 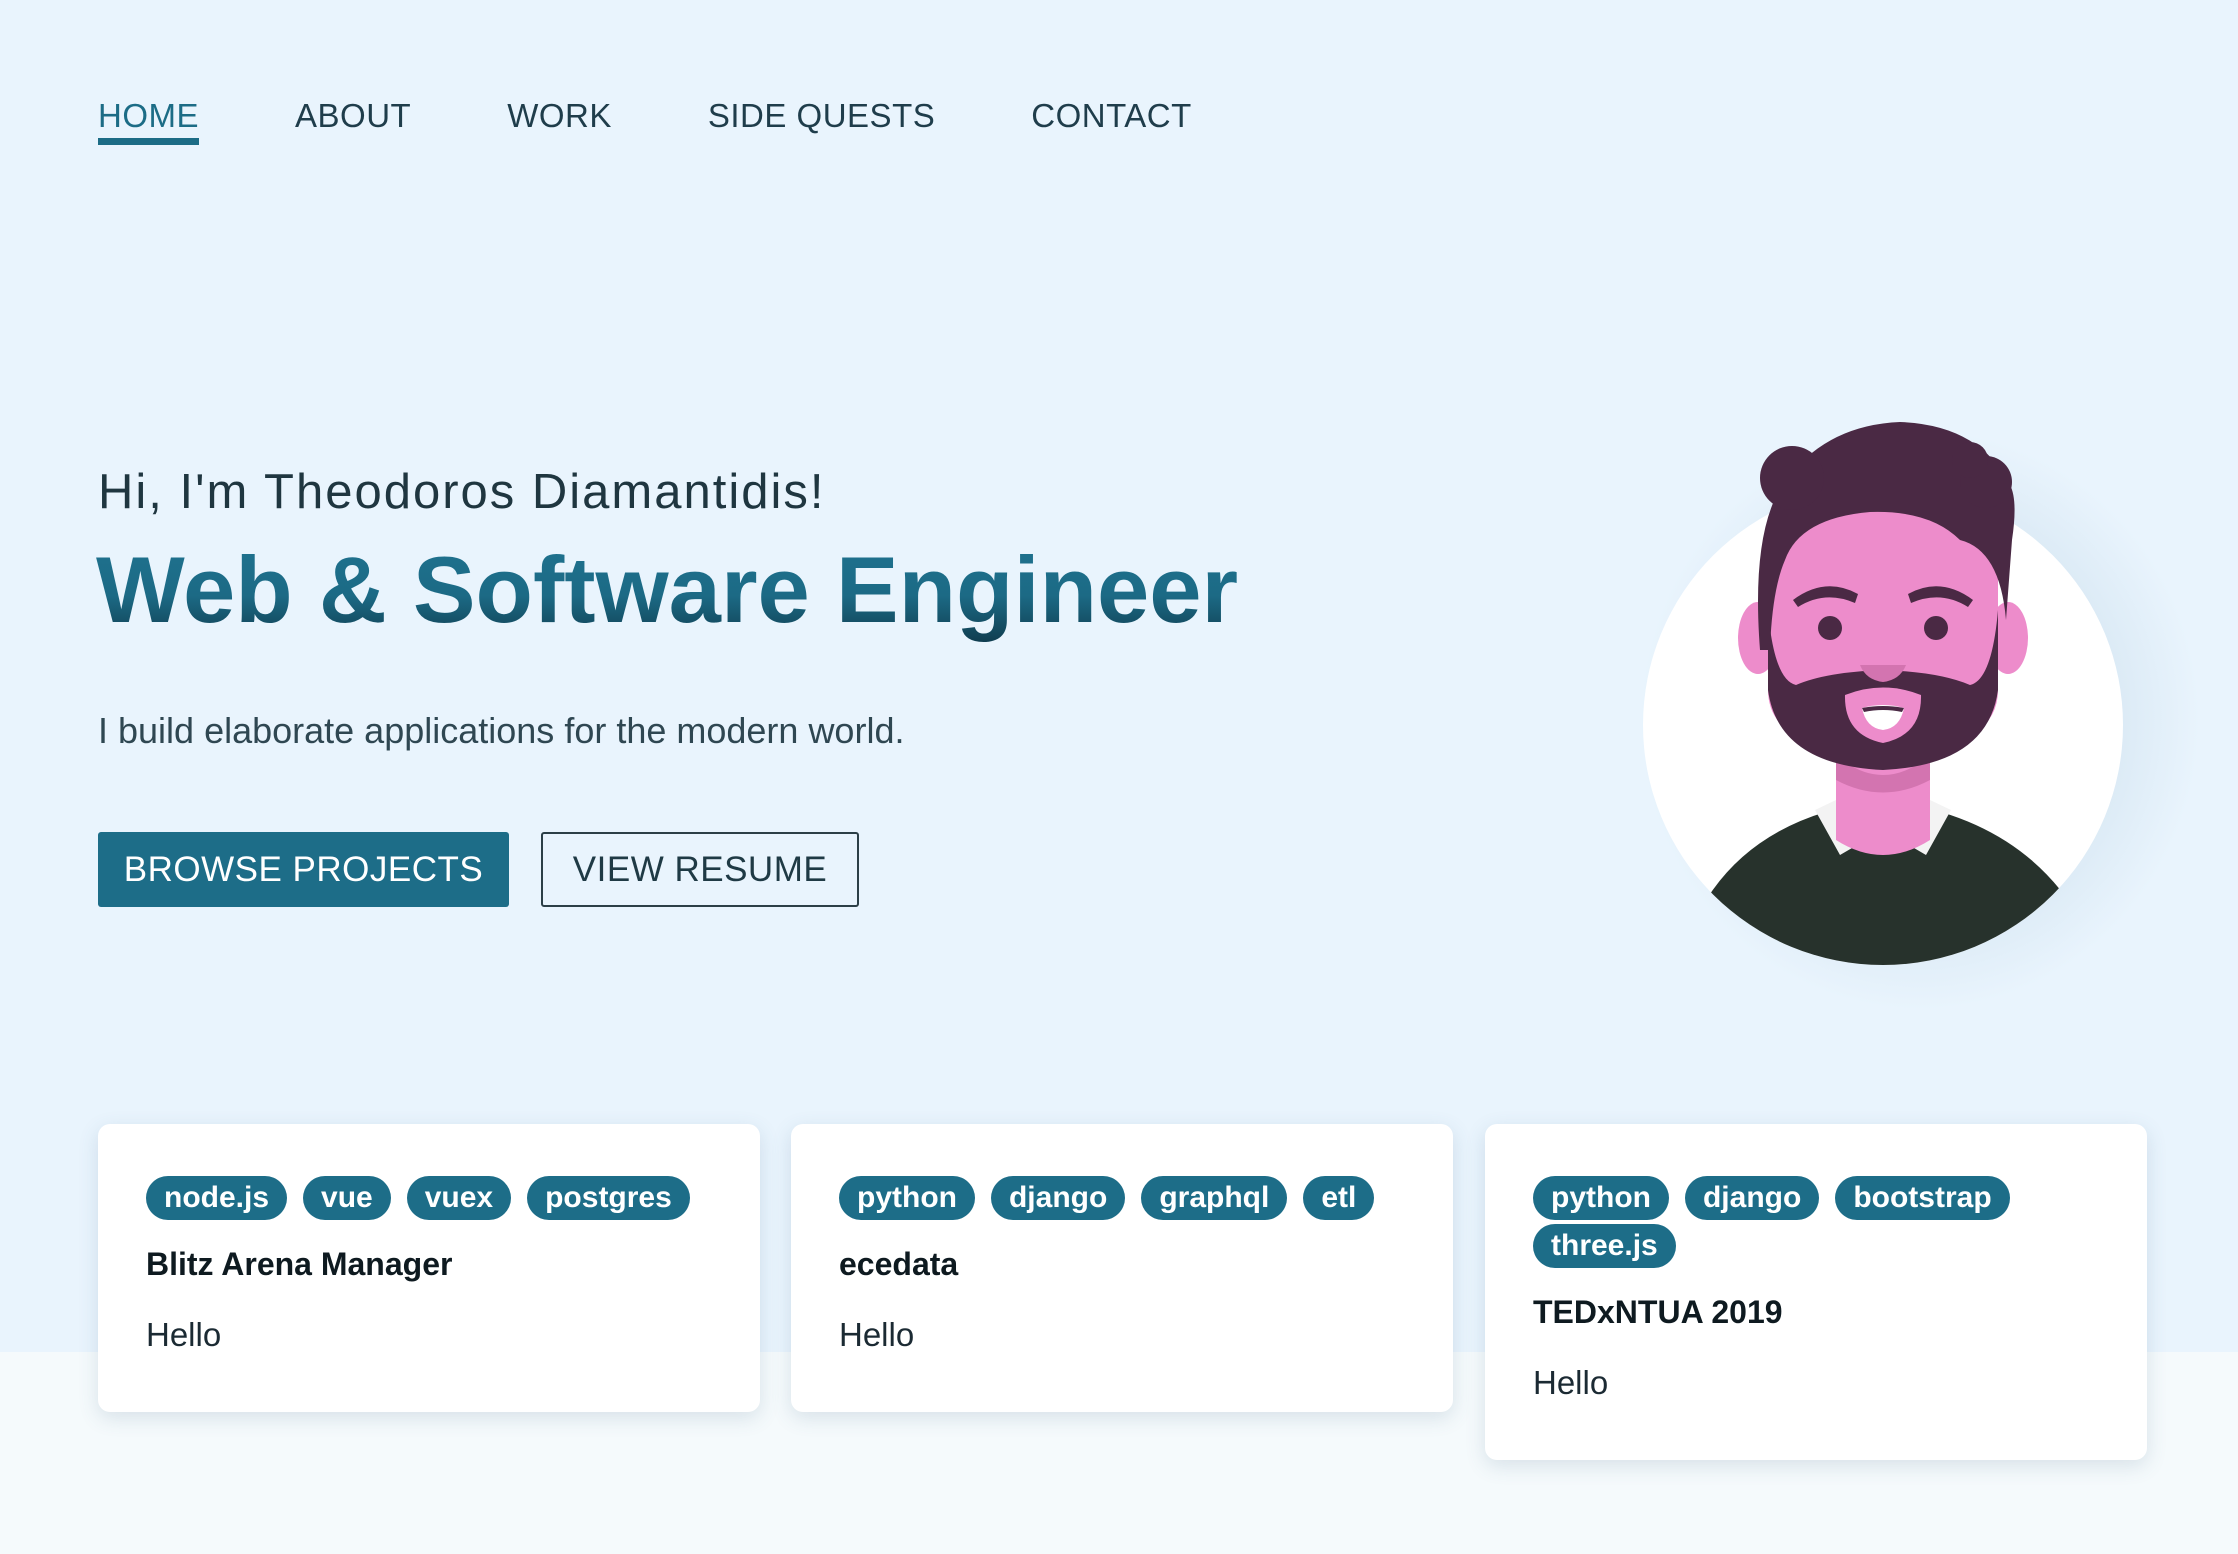 I want to click on tag: postgres, so click(x=608, y=1198).